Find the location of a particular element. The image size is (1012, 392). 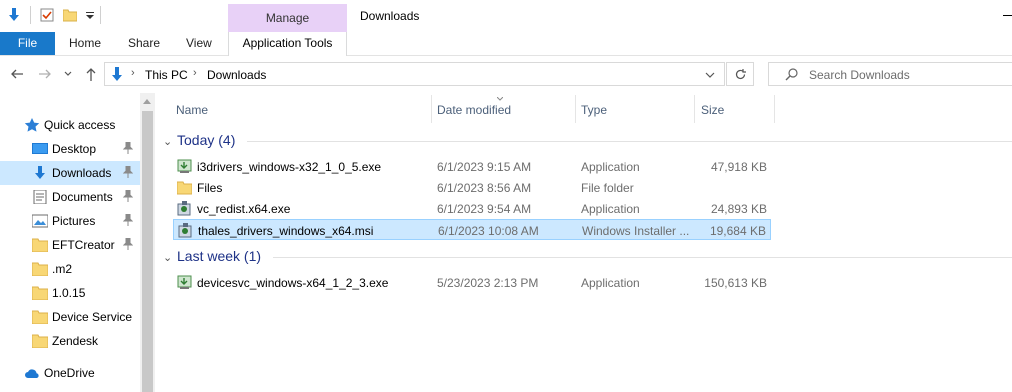

manage-tab: Manage is located at coordinates (287, 18).